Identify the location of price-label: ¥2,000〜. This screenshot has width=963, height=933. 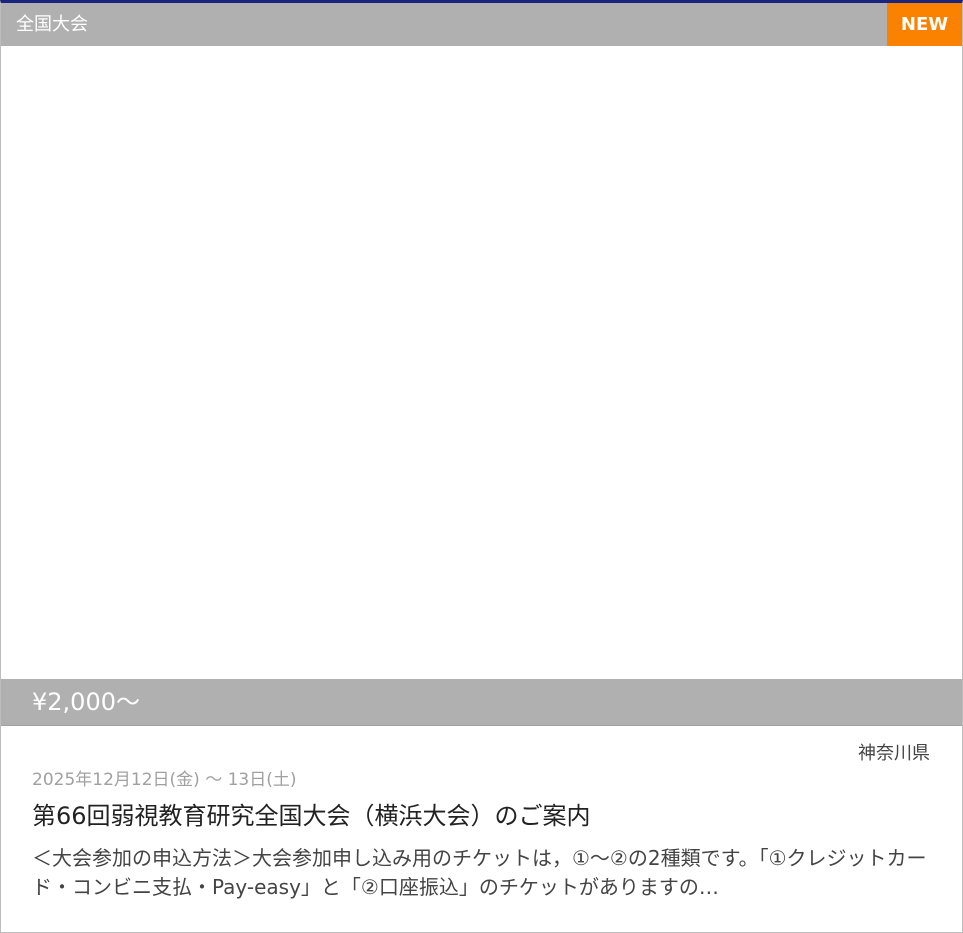
(86, 702).